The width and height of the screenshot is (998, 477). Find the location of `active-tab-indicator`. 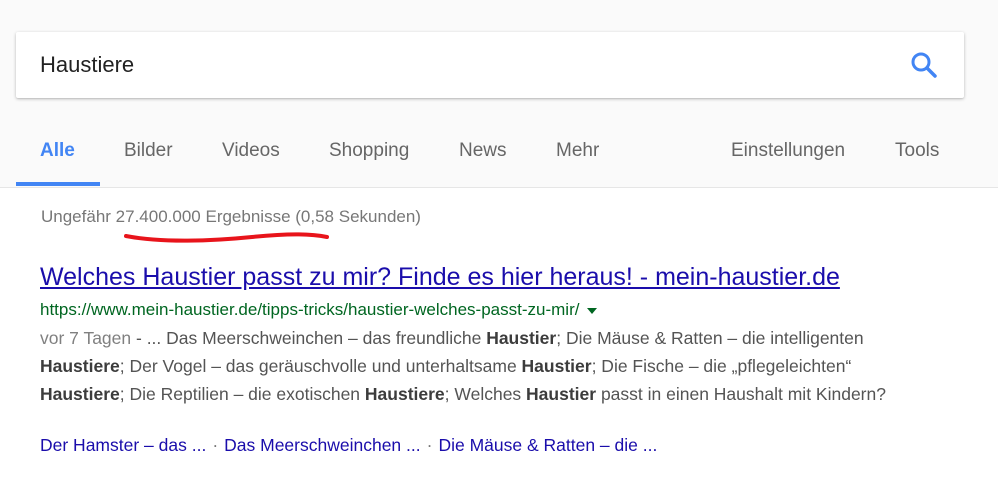

active-tab-indicator is located at coordinates (58, 184).